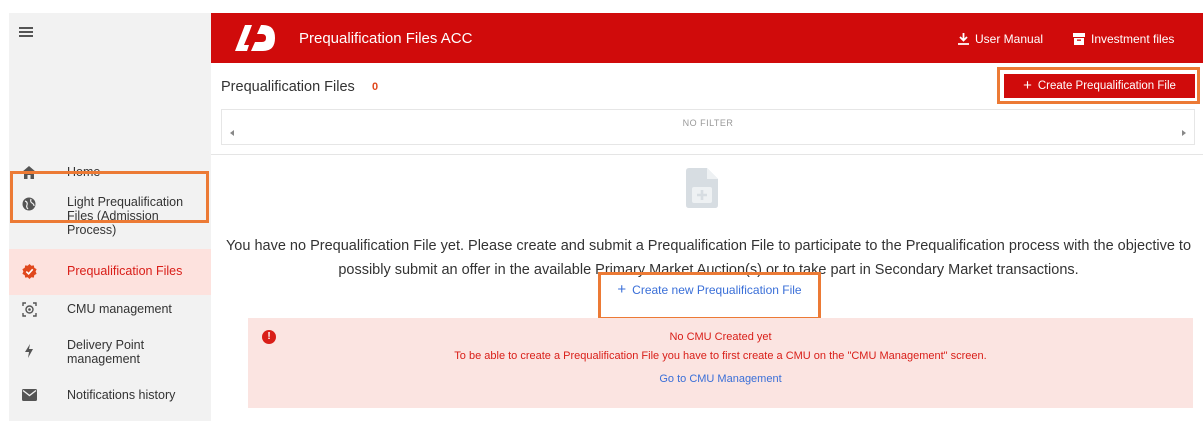 This screenshot has width=1203, height=421. Describe the element at coordinates (255, 38) in the screenshot. I see `logo` at that location.